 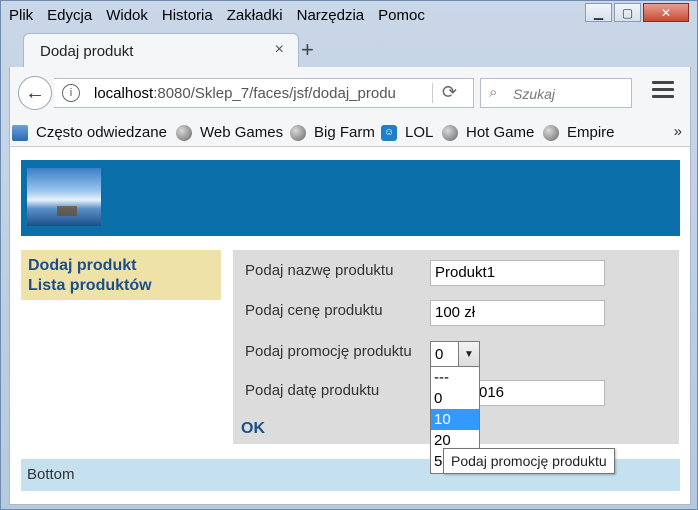 What do you see at coordinates (21, 16) in the screenshot?
I see `menu-plik: Plik` at bounding box center [21, 16].